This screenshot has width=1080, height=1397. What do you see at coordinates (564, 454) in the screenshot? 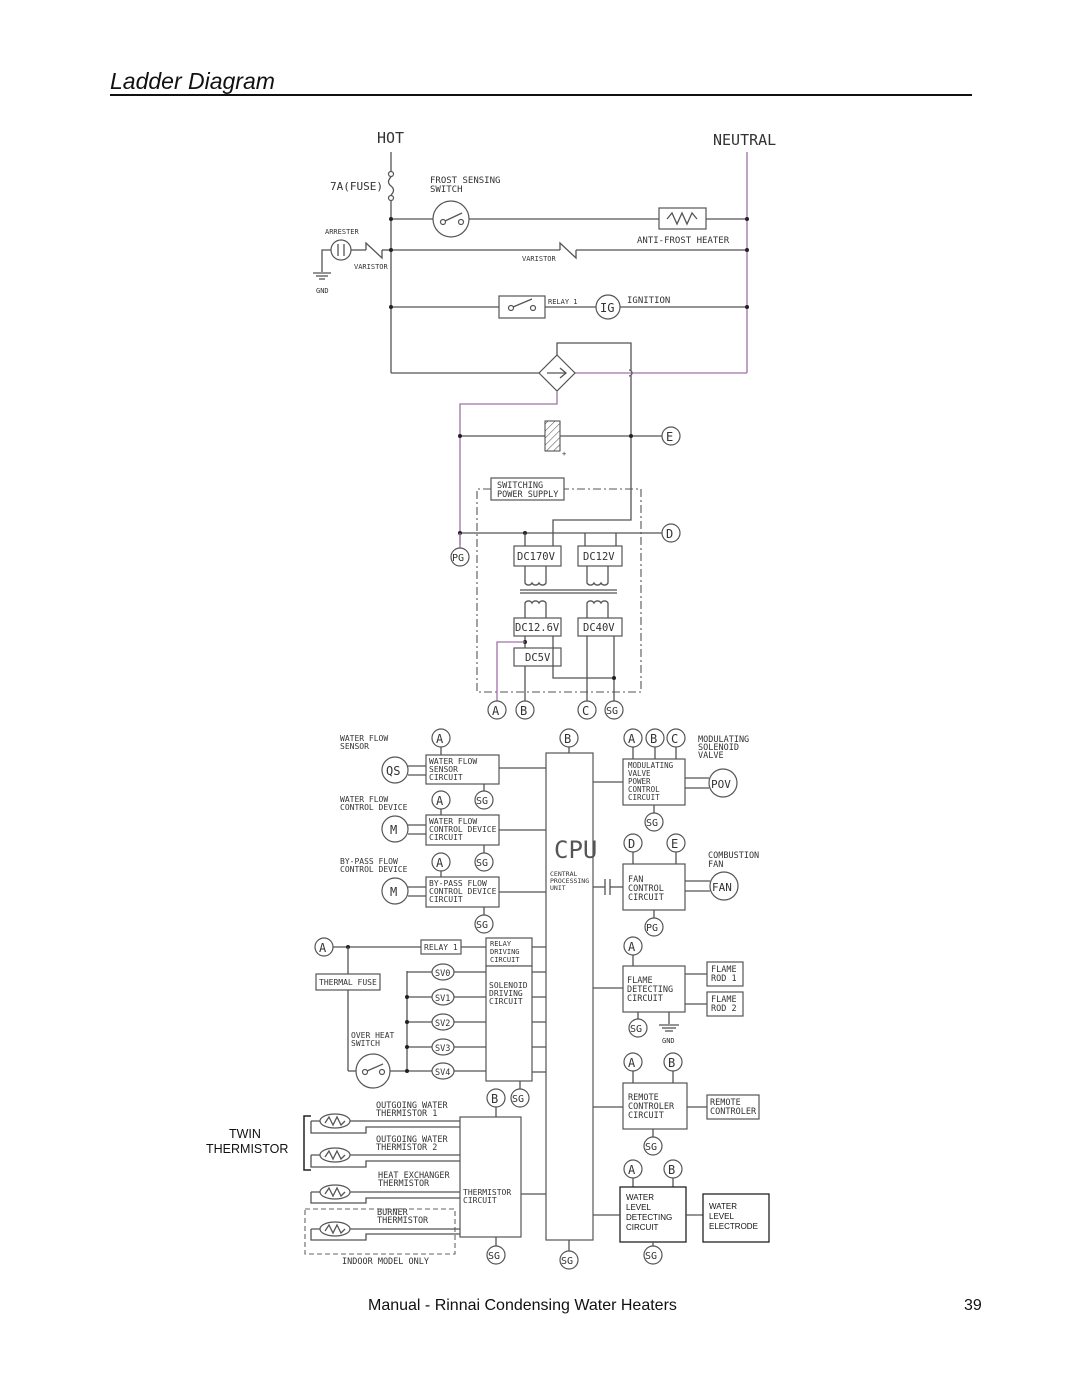
I see `capacitor-plus: +` at bounding box center [564, 454].